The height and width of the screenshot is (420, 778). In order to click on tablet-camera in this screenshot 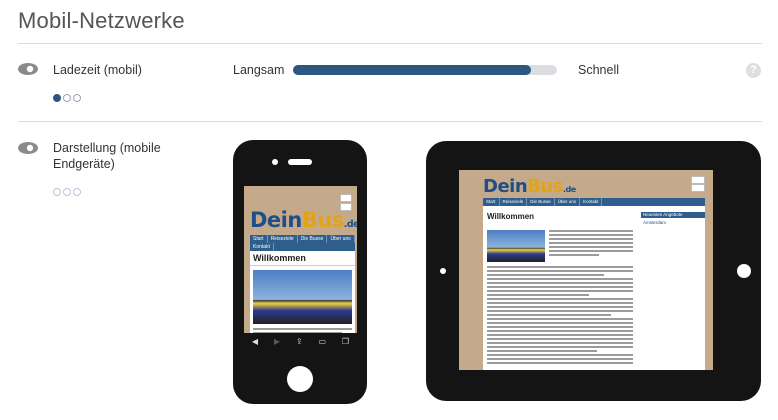, I will do `click(443, 271)`.